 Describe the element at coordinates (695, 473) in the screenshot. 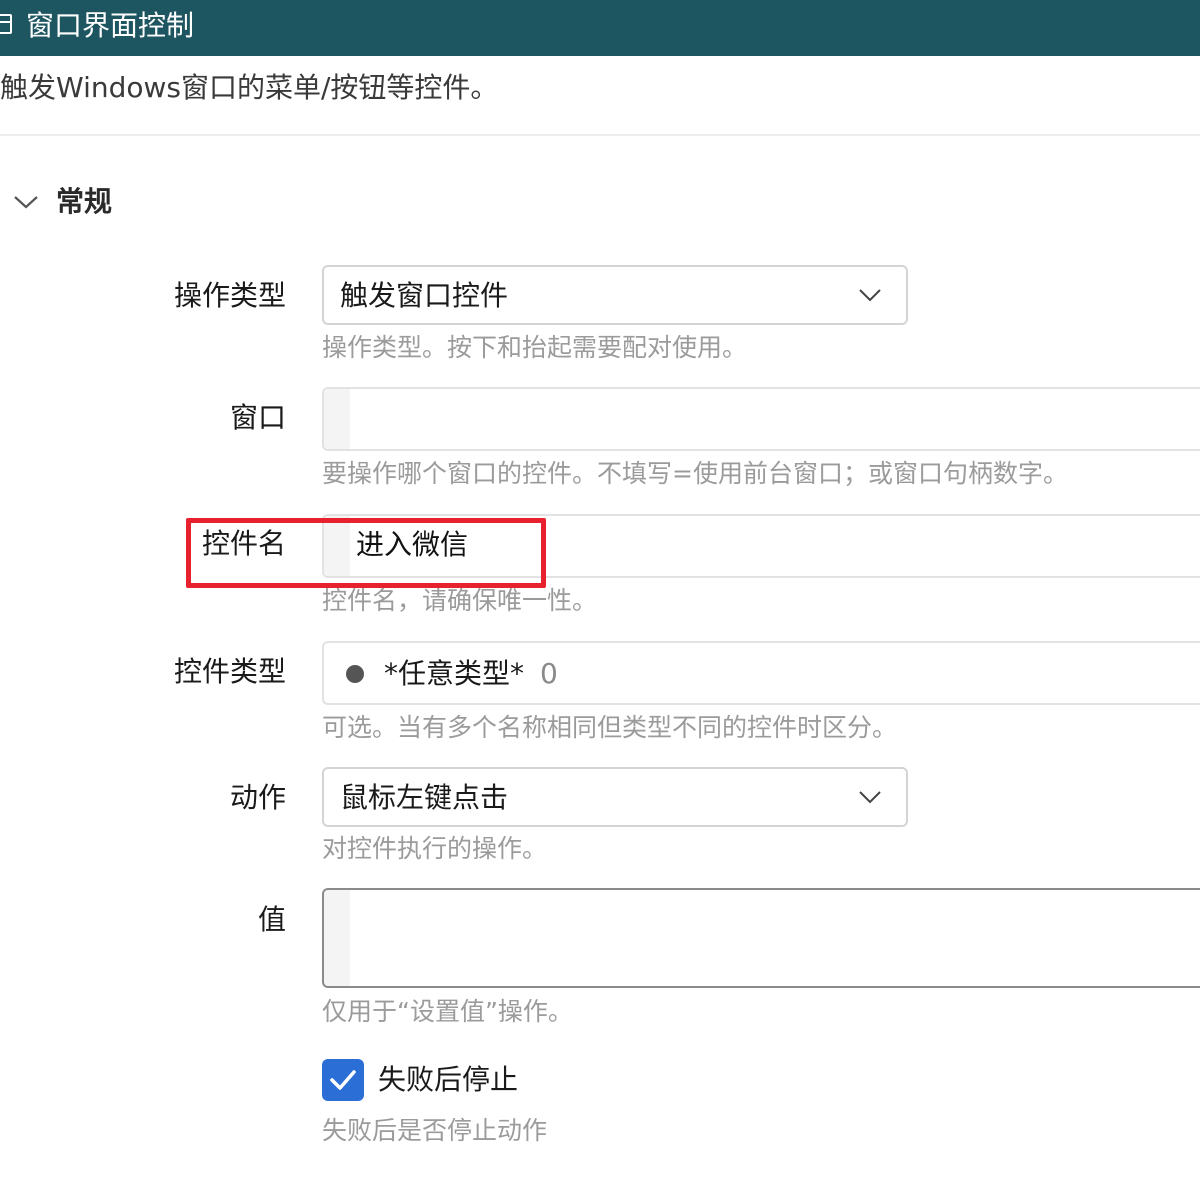

I see `window-hint: 要操作哪个窗口的控件。不填写=使用前台窗口；或窗口句柄数字。` at that location.